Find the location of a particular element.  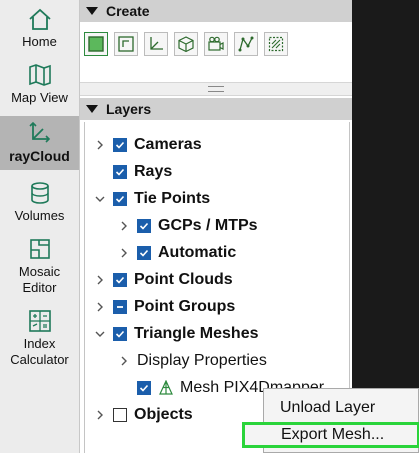

nav-volumes-label: Volumes is located at coordinates (39, 215).